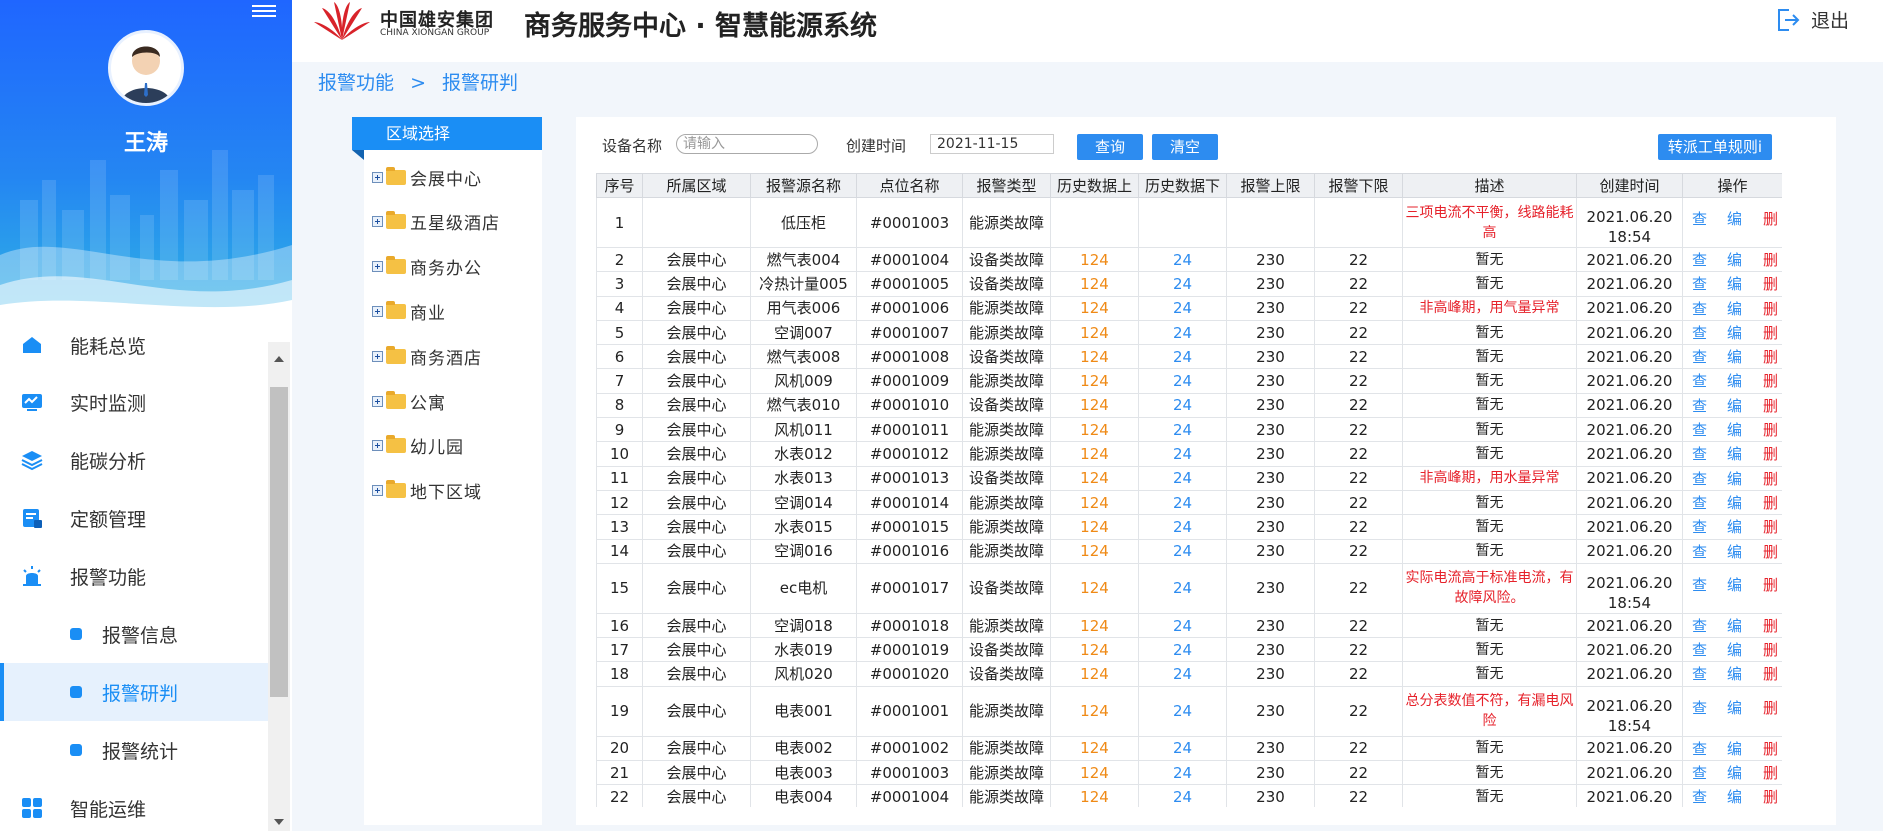  What do you see at coordinates (279, 359) in the screenshot?
I see `scroll-up-icon` at bounding box center [279, 359].